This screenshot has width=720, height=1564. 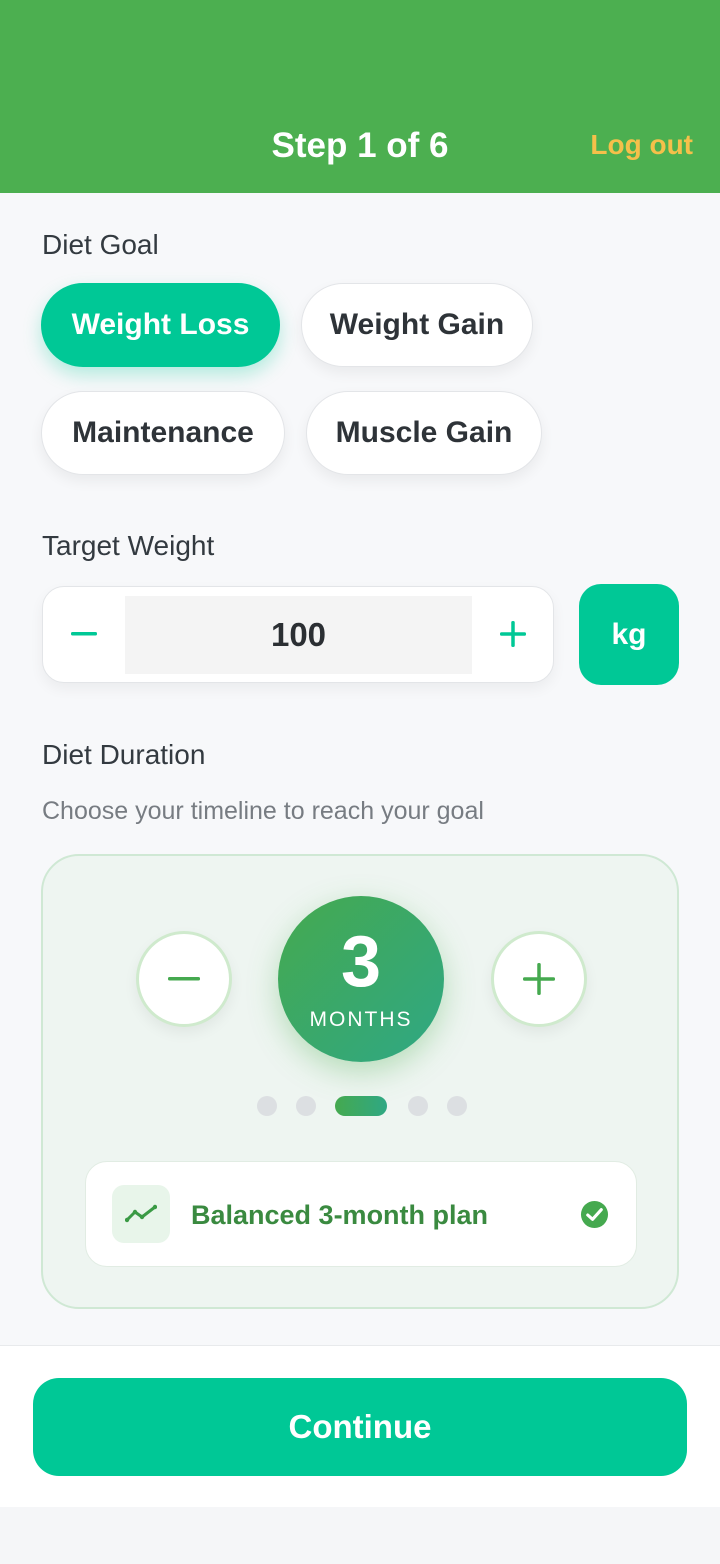 What do you see at coordinates (594, 1214) in the screenshot?
I see `check-circle-icon` at bounding box center [594, 1214].